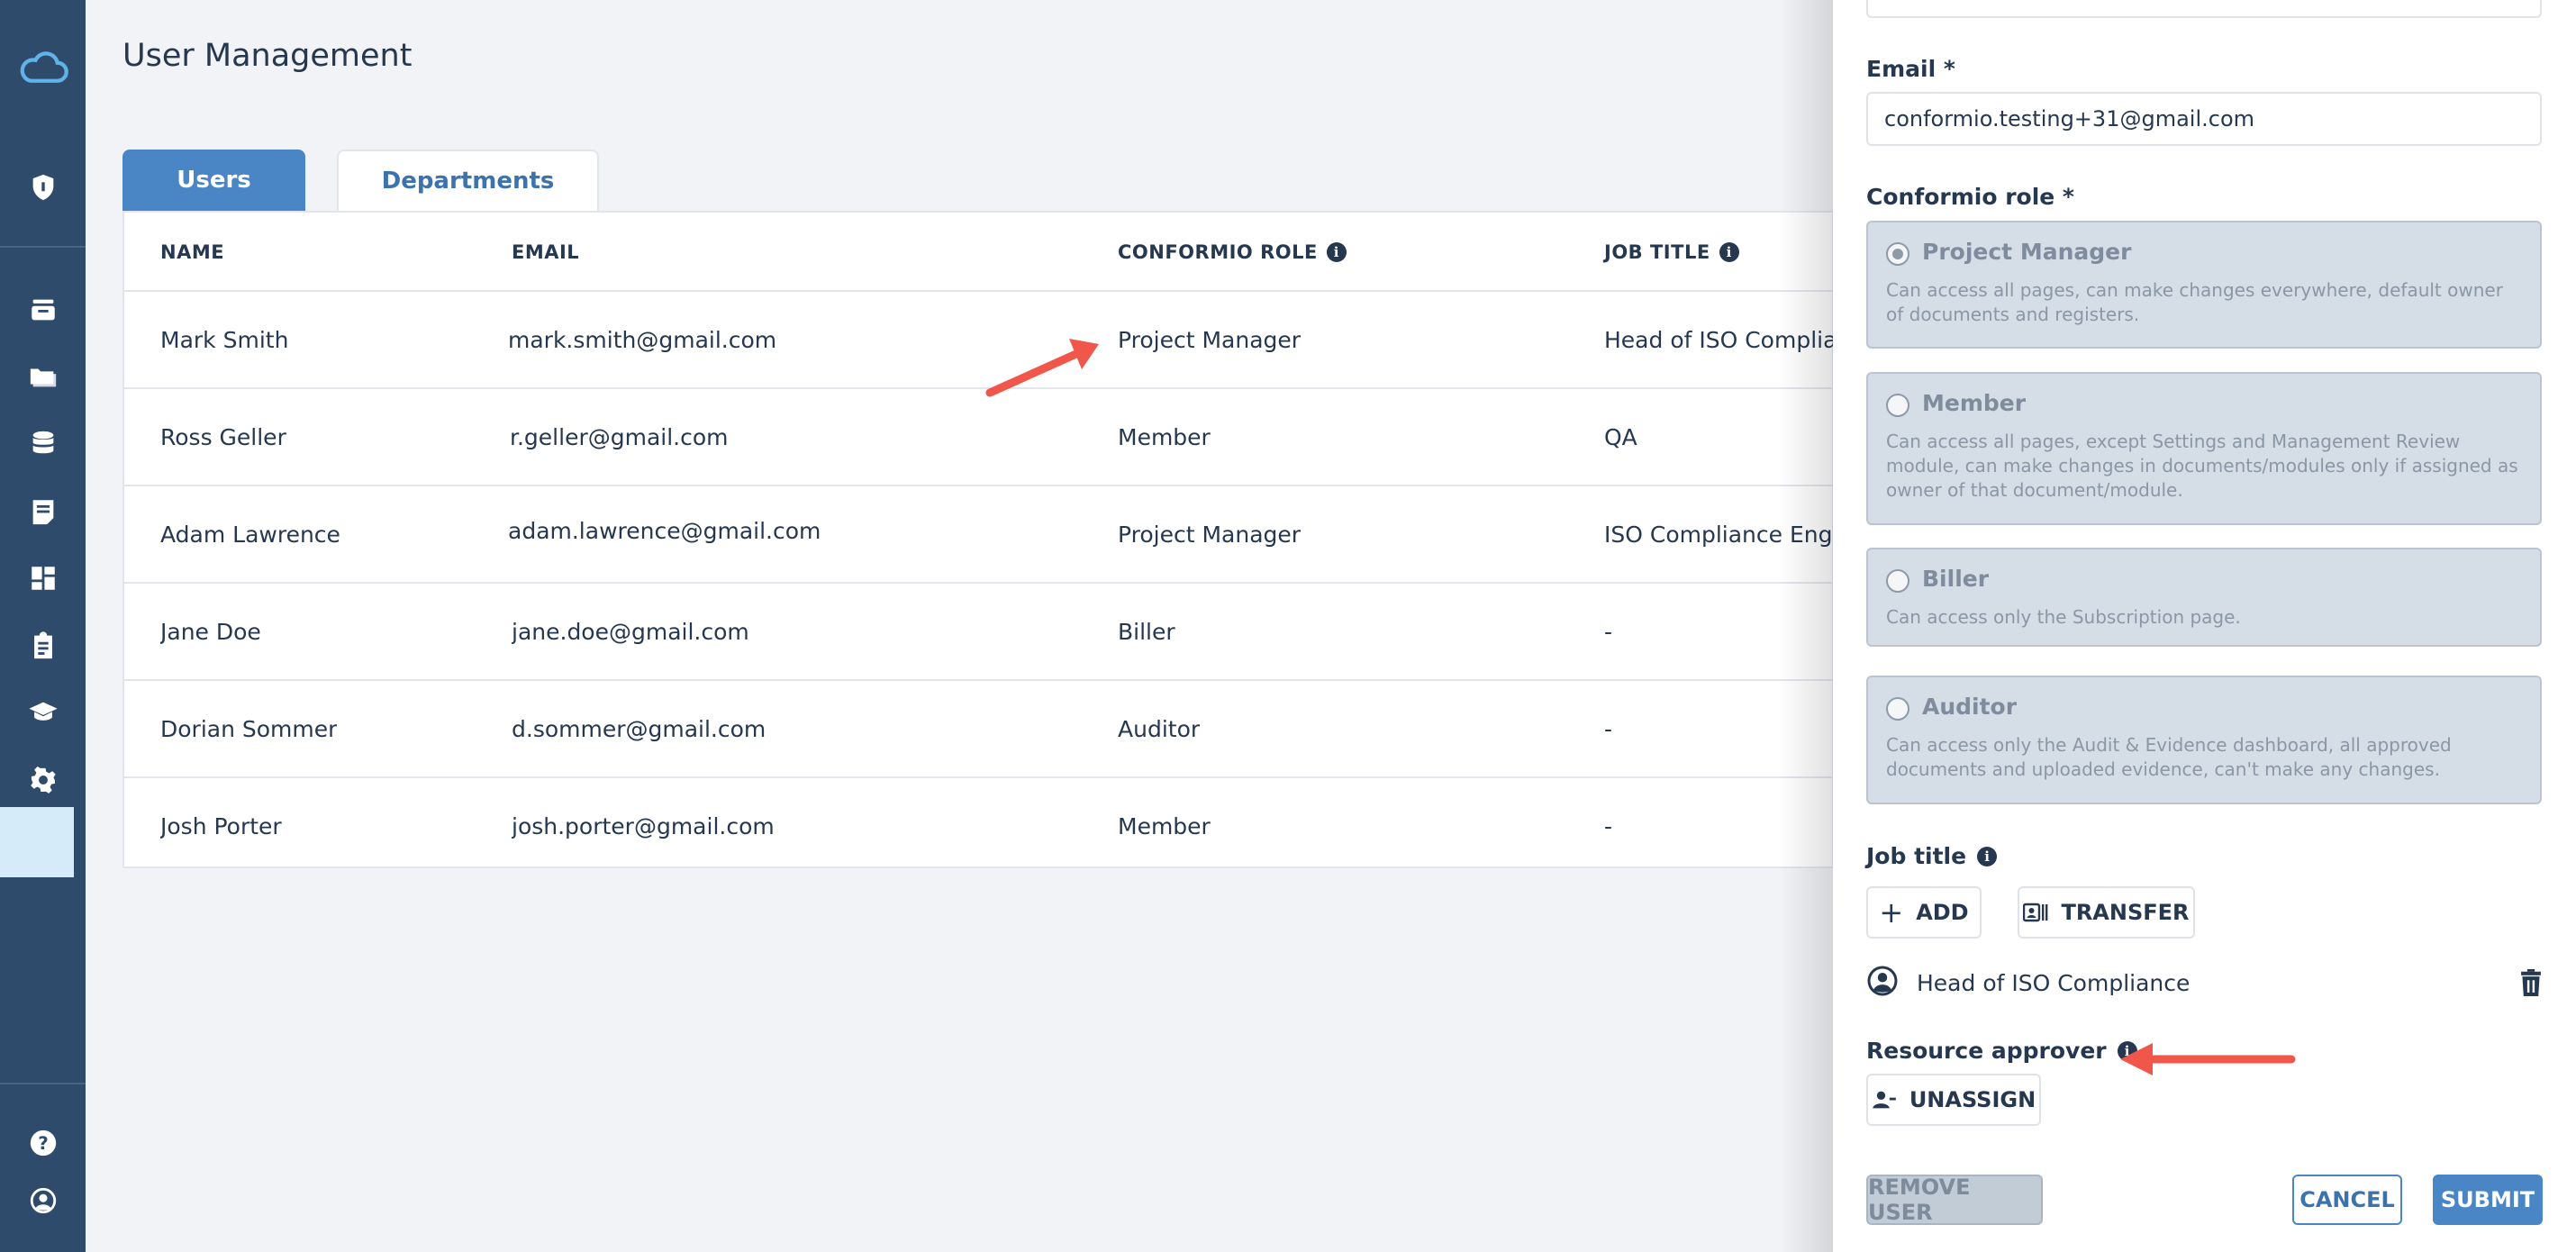 The width and height of the screenshot is (2576, 1252). I want to click on unassign-button: UNASSIGN, so click(1953, 1100).